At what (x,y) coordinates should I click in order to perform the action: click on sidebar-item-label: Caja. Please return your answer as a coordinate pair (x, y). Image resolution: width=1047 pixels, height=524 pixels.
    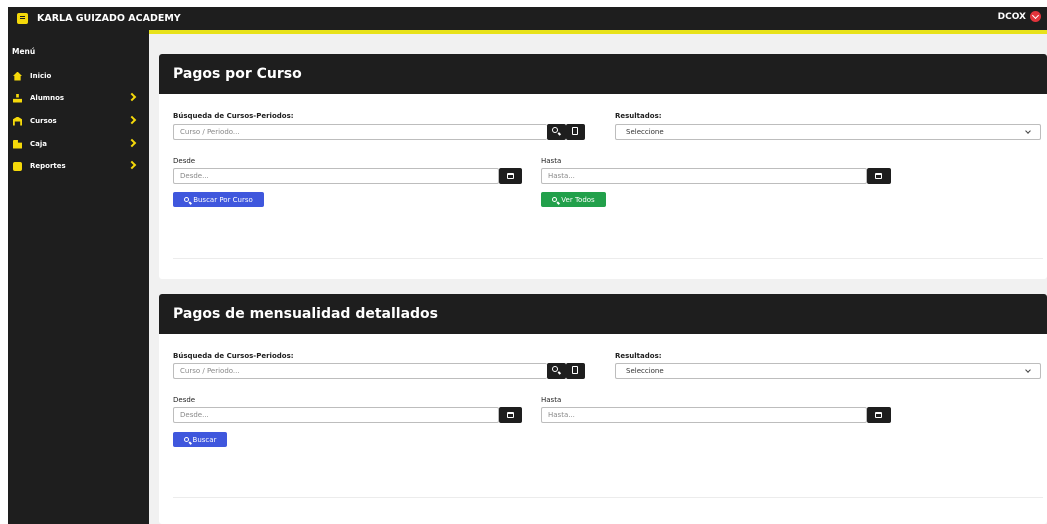
    Looking at the image, I should click on (38, 144).